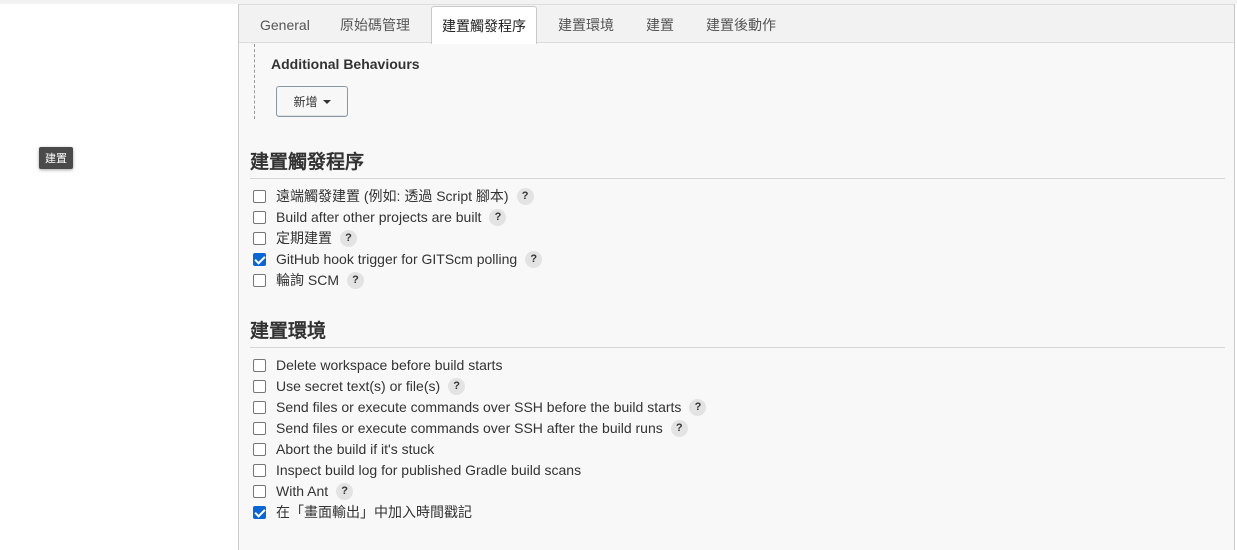 This screenshot has height=550, width=1237. I want to click on trigger-after-other-projects-label: Build after other projects are built, so click(379, 217).